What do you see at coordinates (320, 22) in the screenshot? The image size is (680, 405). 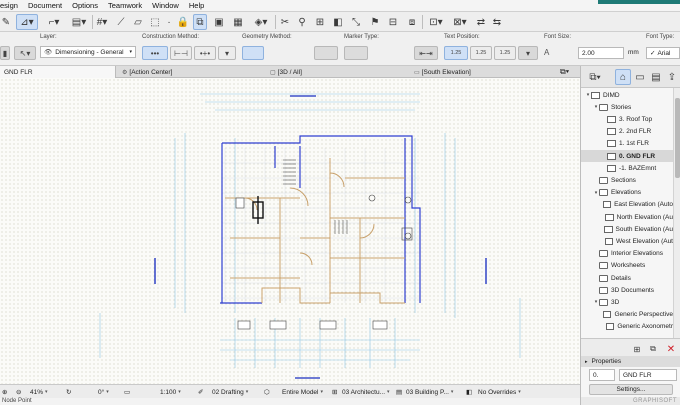 I see `adjust-icon: ⊞` at bounding box center [320, 22].